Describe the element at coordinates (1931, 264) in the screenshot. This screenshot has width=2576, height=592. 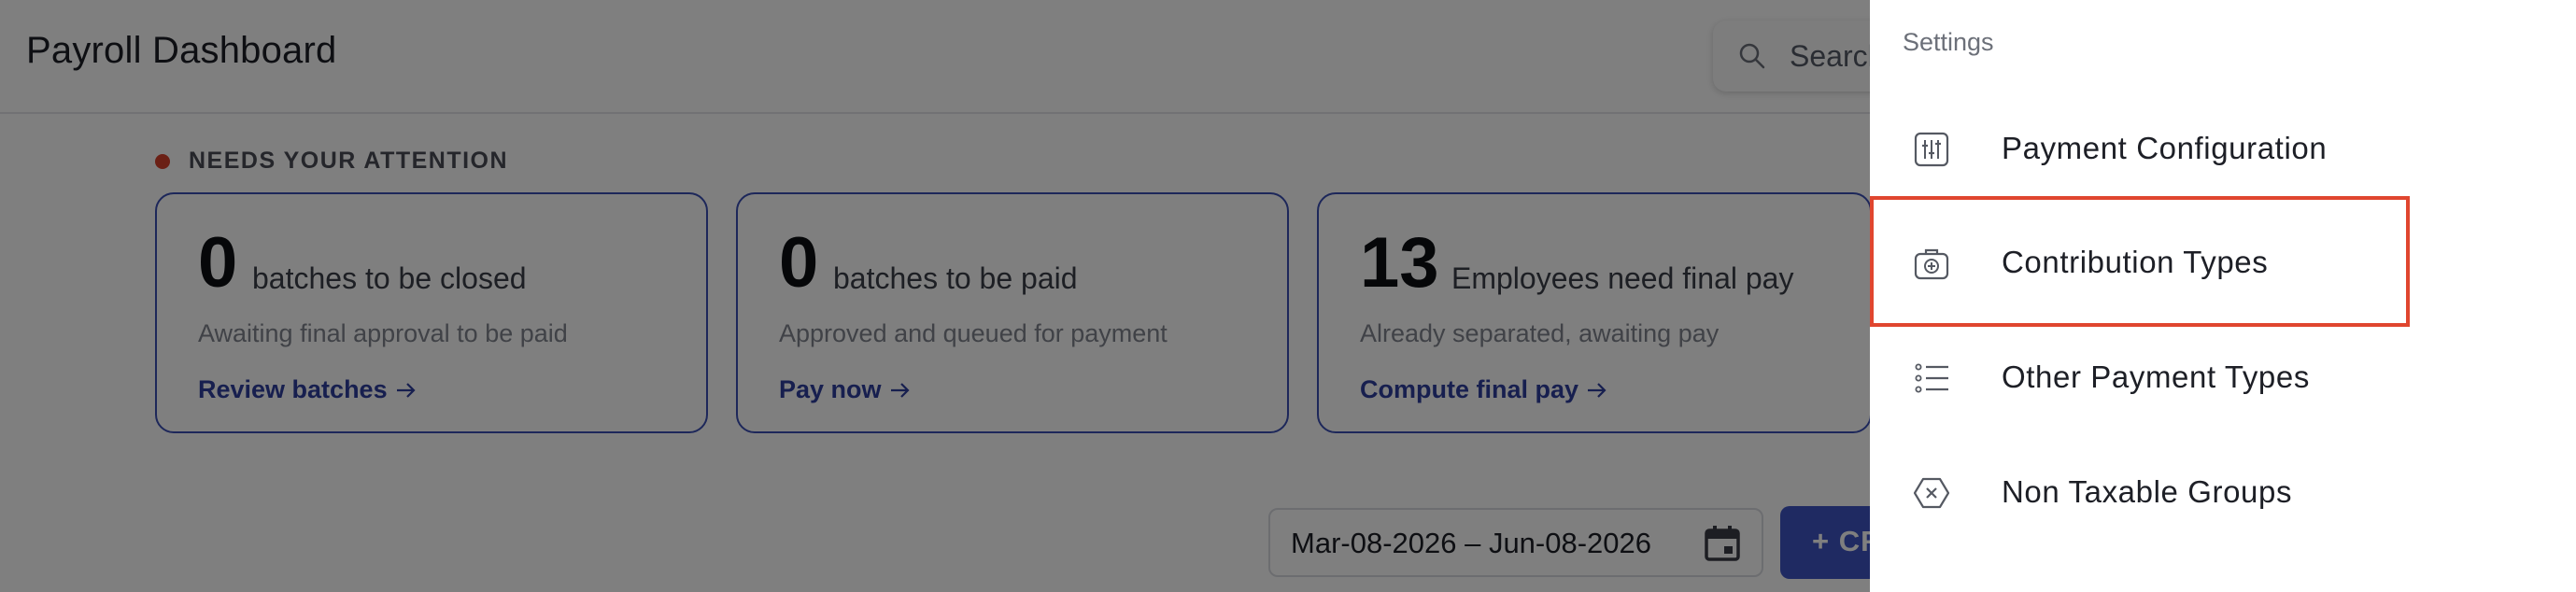
I see `medical-bag-icon` at that location.